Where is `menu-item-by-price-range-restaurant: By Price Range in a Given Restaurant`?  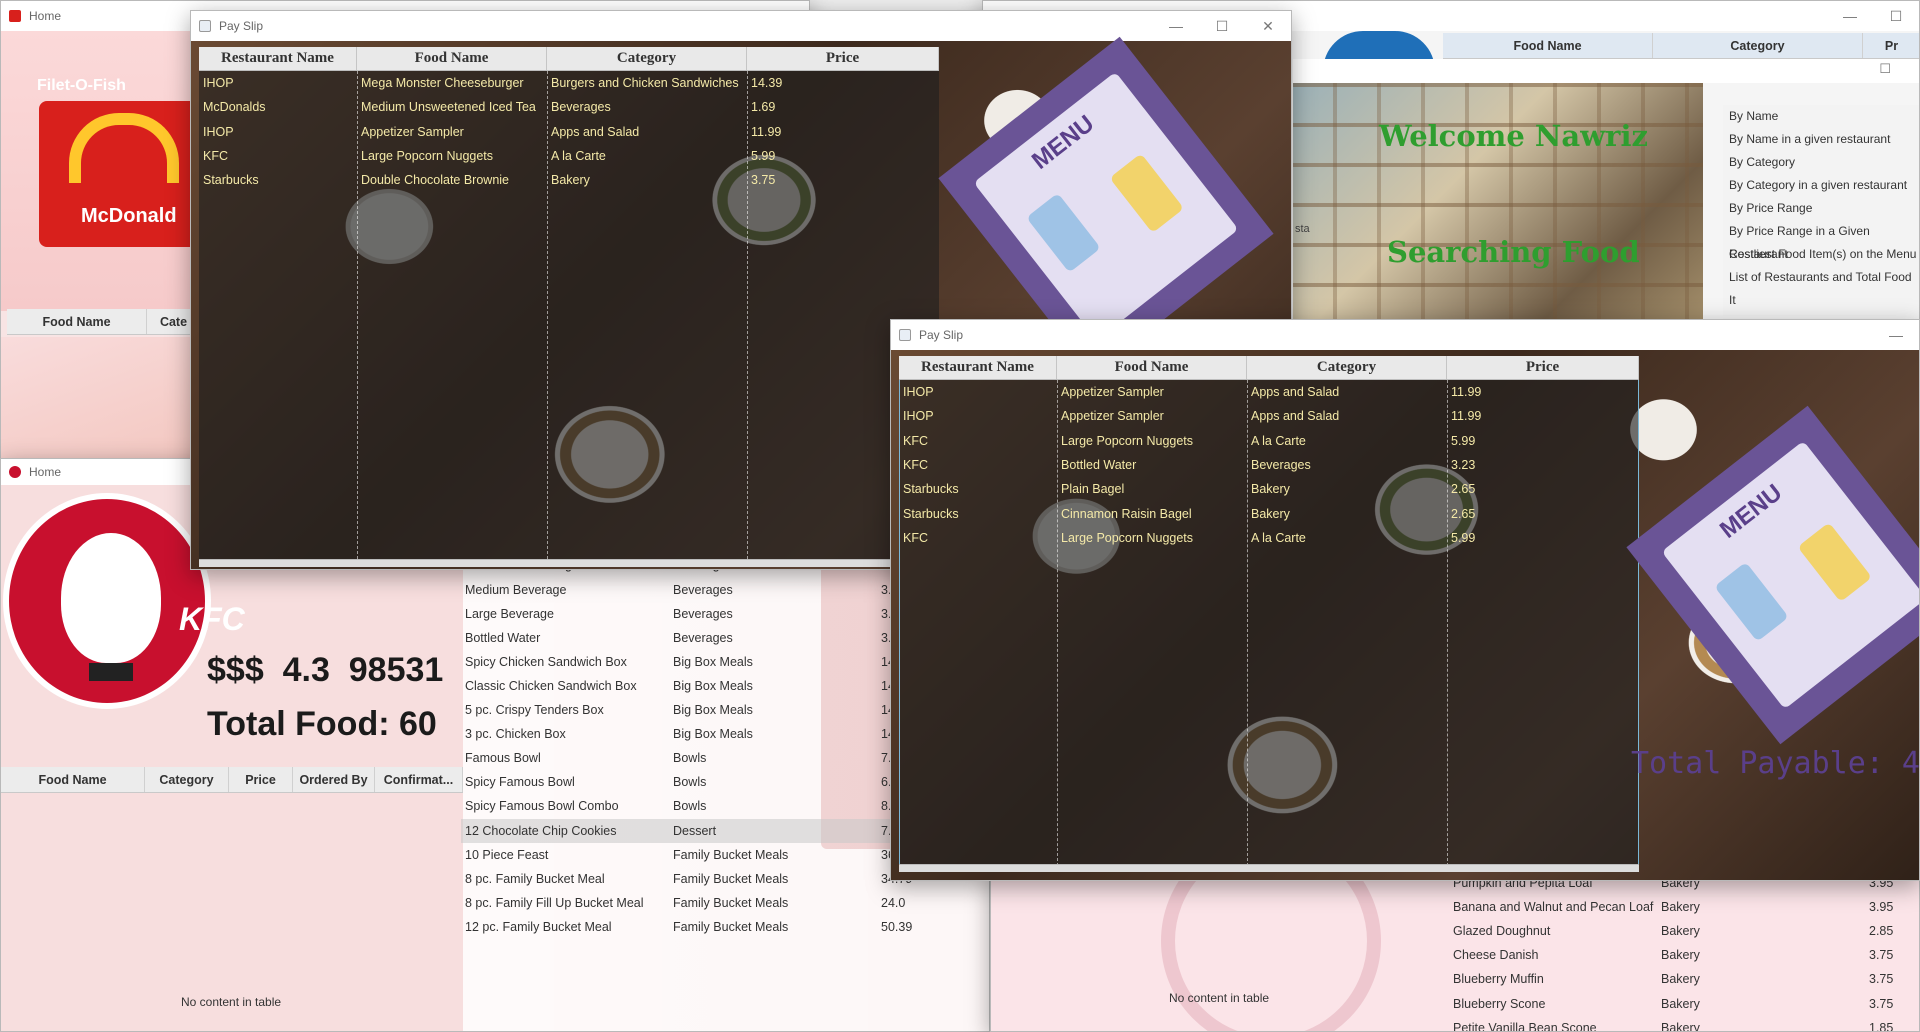
menu-item-by-price-range-restaurant: By Price Range in a Given Restaurant is located at coordinates (1821, 240).